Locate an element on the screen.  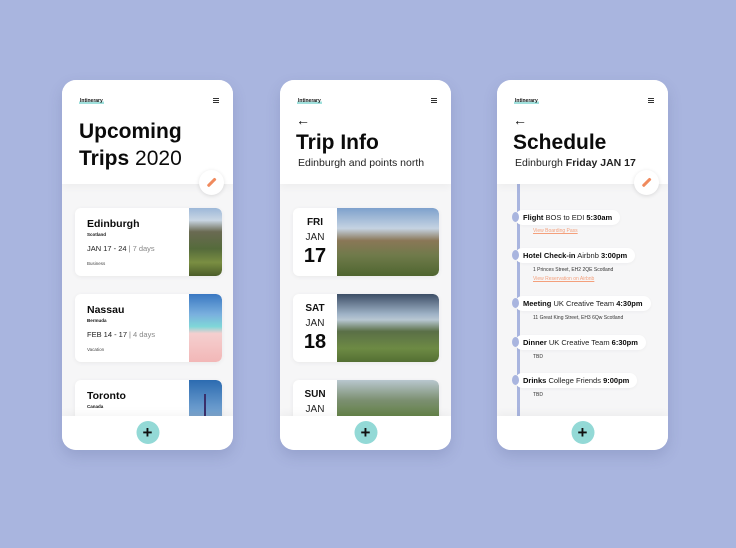
day-card-sun: SUN JAN is located at coordinates (366, 398).